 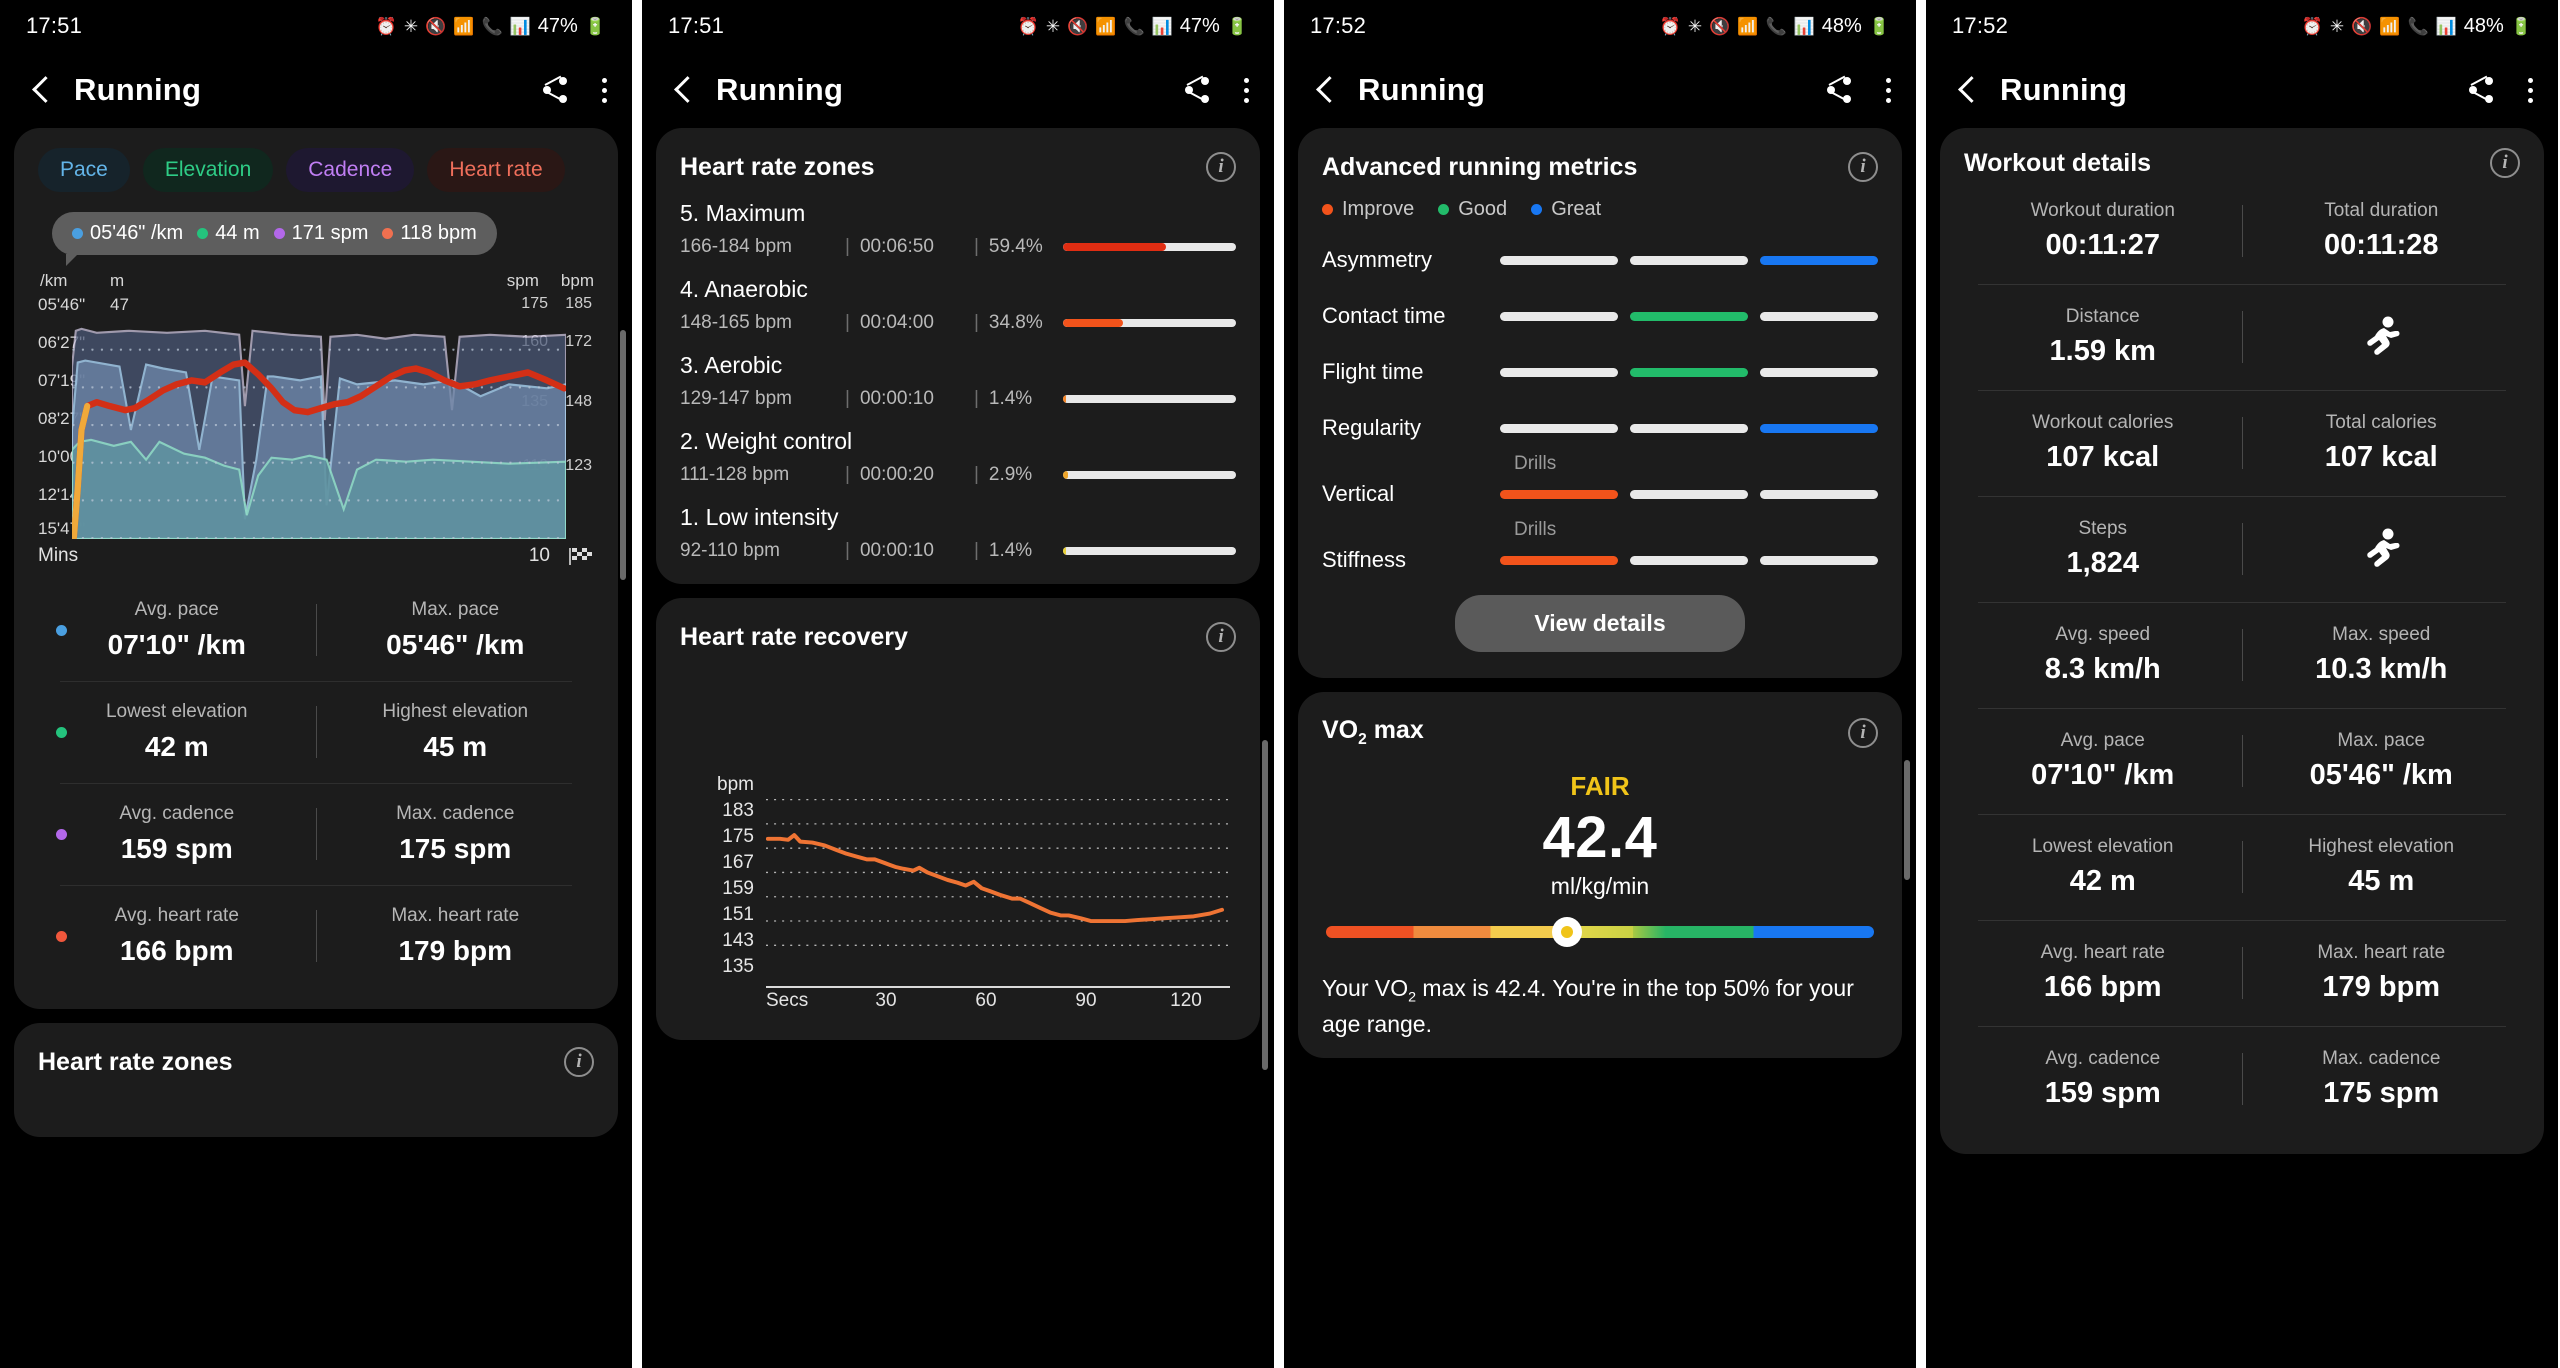 What do you see at coordinates (455, 609) in the screenshot?
I see `metric-label: Max. pace` at bounding box center [455, 609].